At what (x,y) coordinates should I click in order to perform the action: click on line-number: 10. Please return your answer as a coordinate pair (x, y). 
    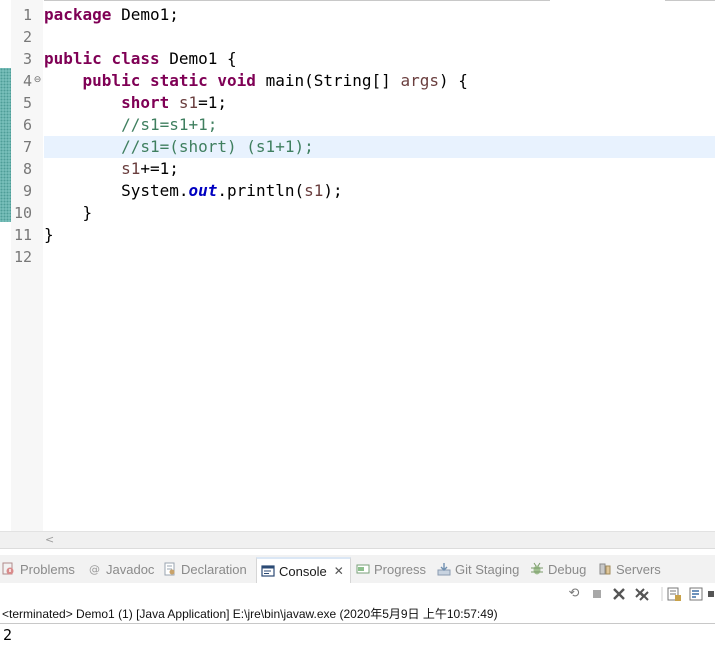
    Looking at the image, I should click on (22, 213).